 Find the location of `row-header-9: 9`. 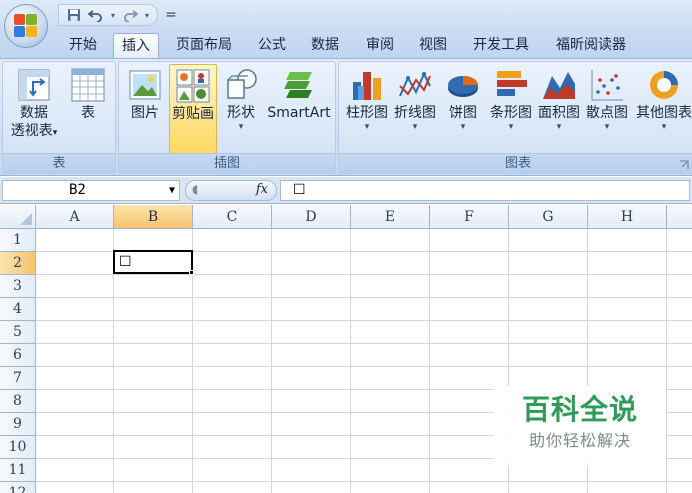

row-header-9: 9 is located at coordinates (18, 424).